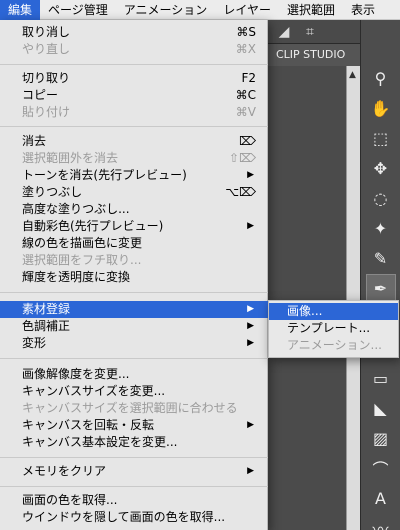 The width and height of the screenshot is (400, 530). I want to click on menu-item-fit-canvas-to-selection: キャンバスサイズを選択範囲に合わせる, so click(134, 408).